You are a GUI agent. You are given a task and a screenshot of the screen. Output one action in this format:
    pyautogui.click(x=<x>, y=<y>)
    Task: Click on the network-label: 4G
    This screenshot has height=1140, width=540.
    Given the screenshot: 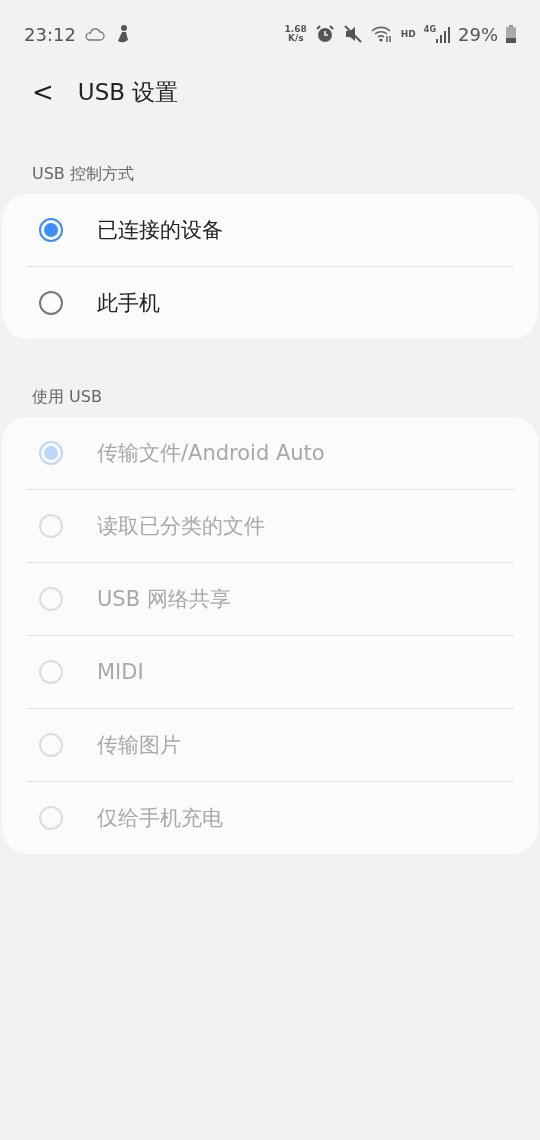 What is the action you would take?
    pyautogui.click(x=429, y=29)
    